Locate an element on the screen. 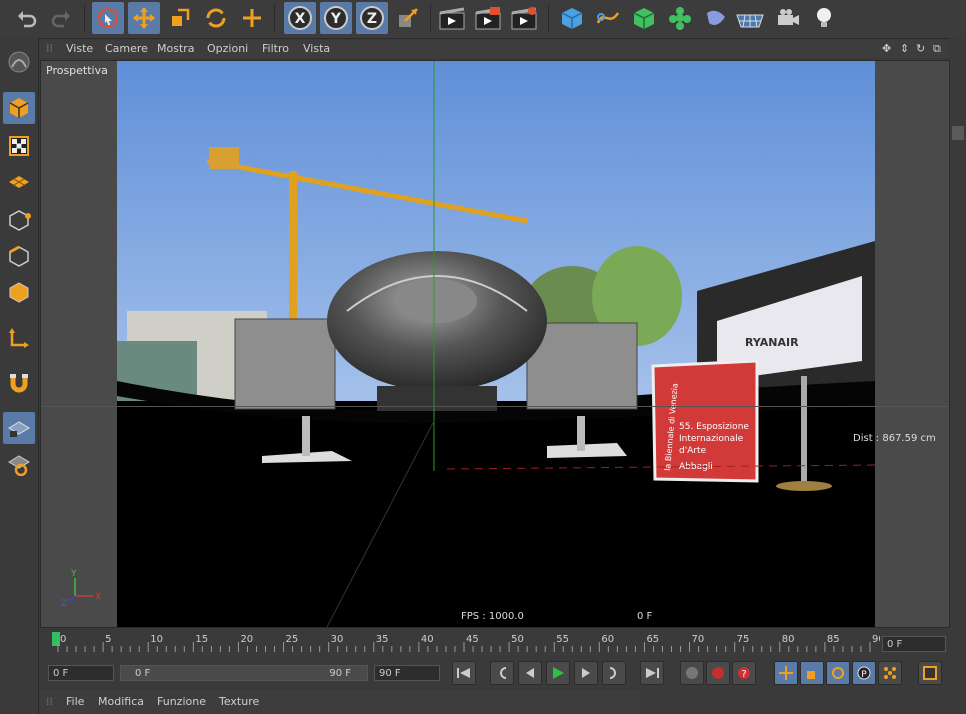 The height and width of the screenshot is (714, 966). timeline-tick-label: 25 is located at coordinates (292, 639).